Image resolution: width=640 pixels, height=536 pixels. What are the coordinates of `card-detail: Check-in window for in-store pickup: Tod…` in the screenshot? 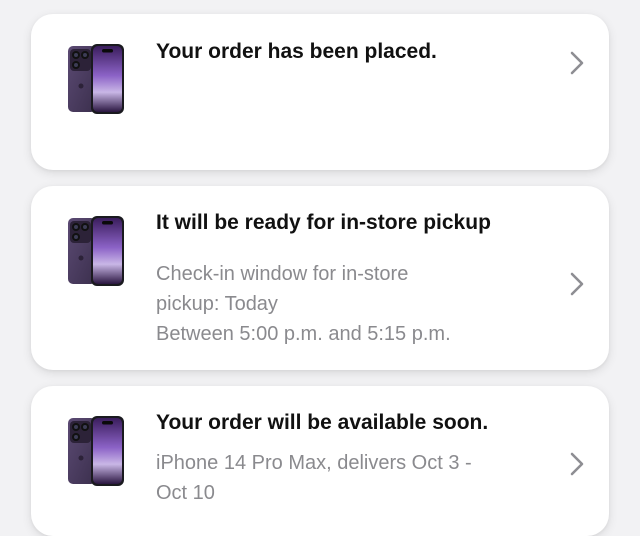 It's located at (346, 304).